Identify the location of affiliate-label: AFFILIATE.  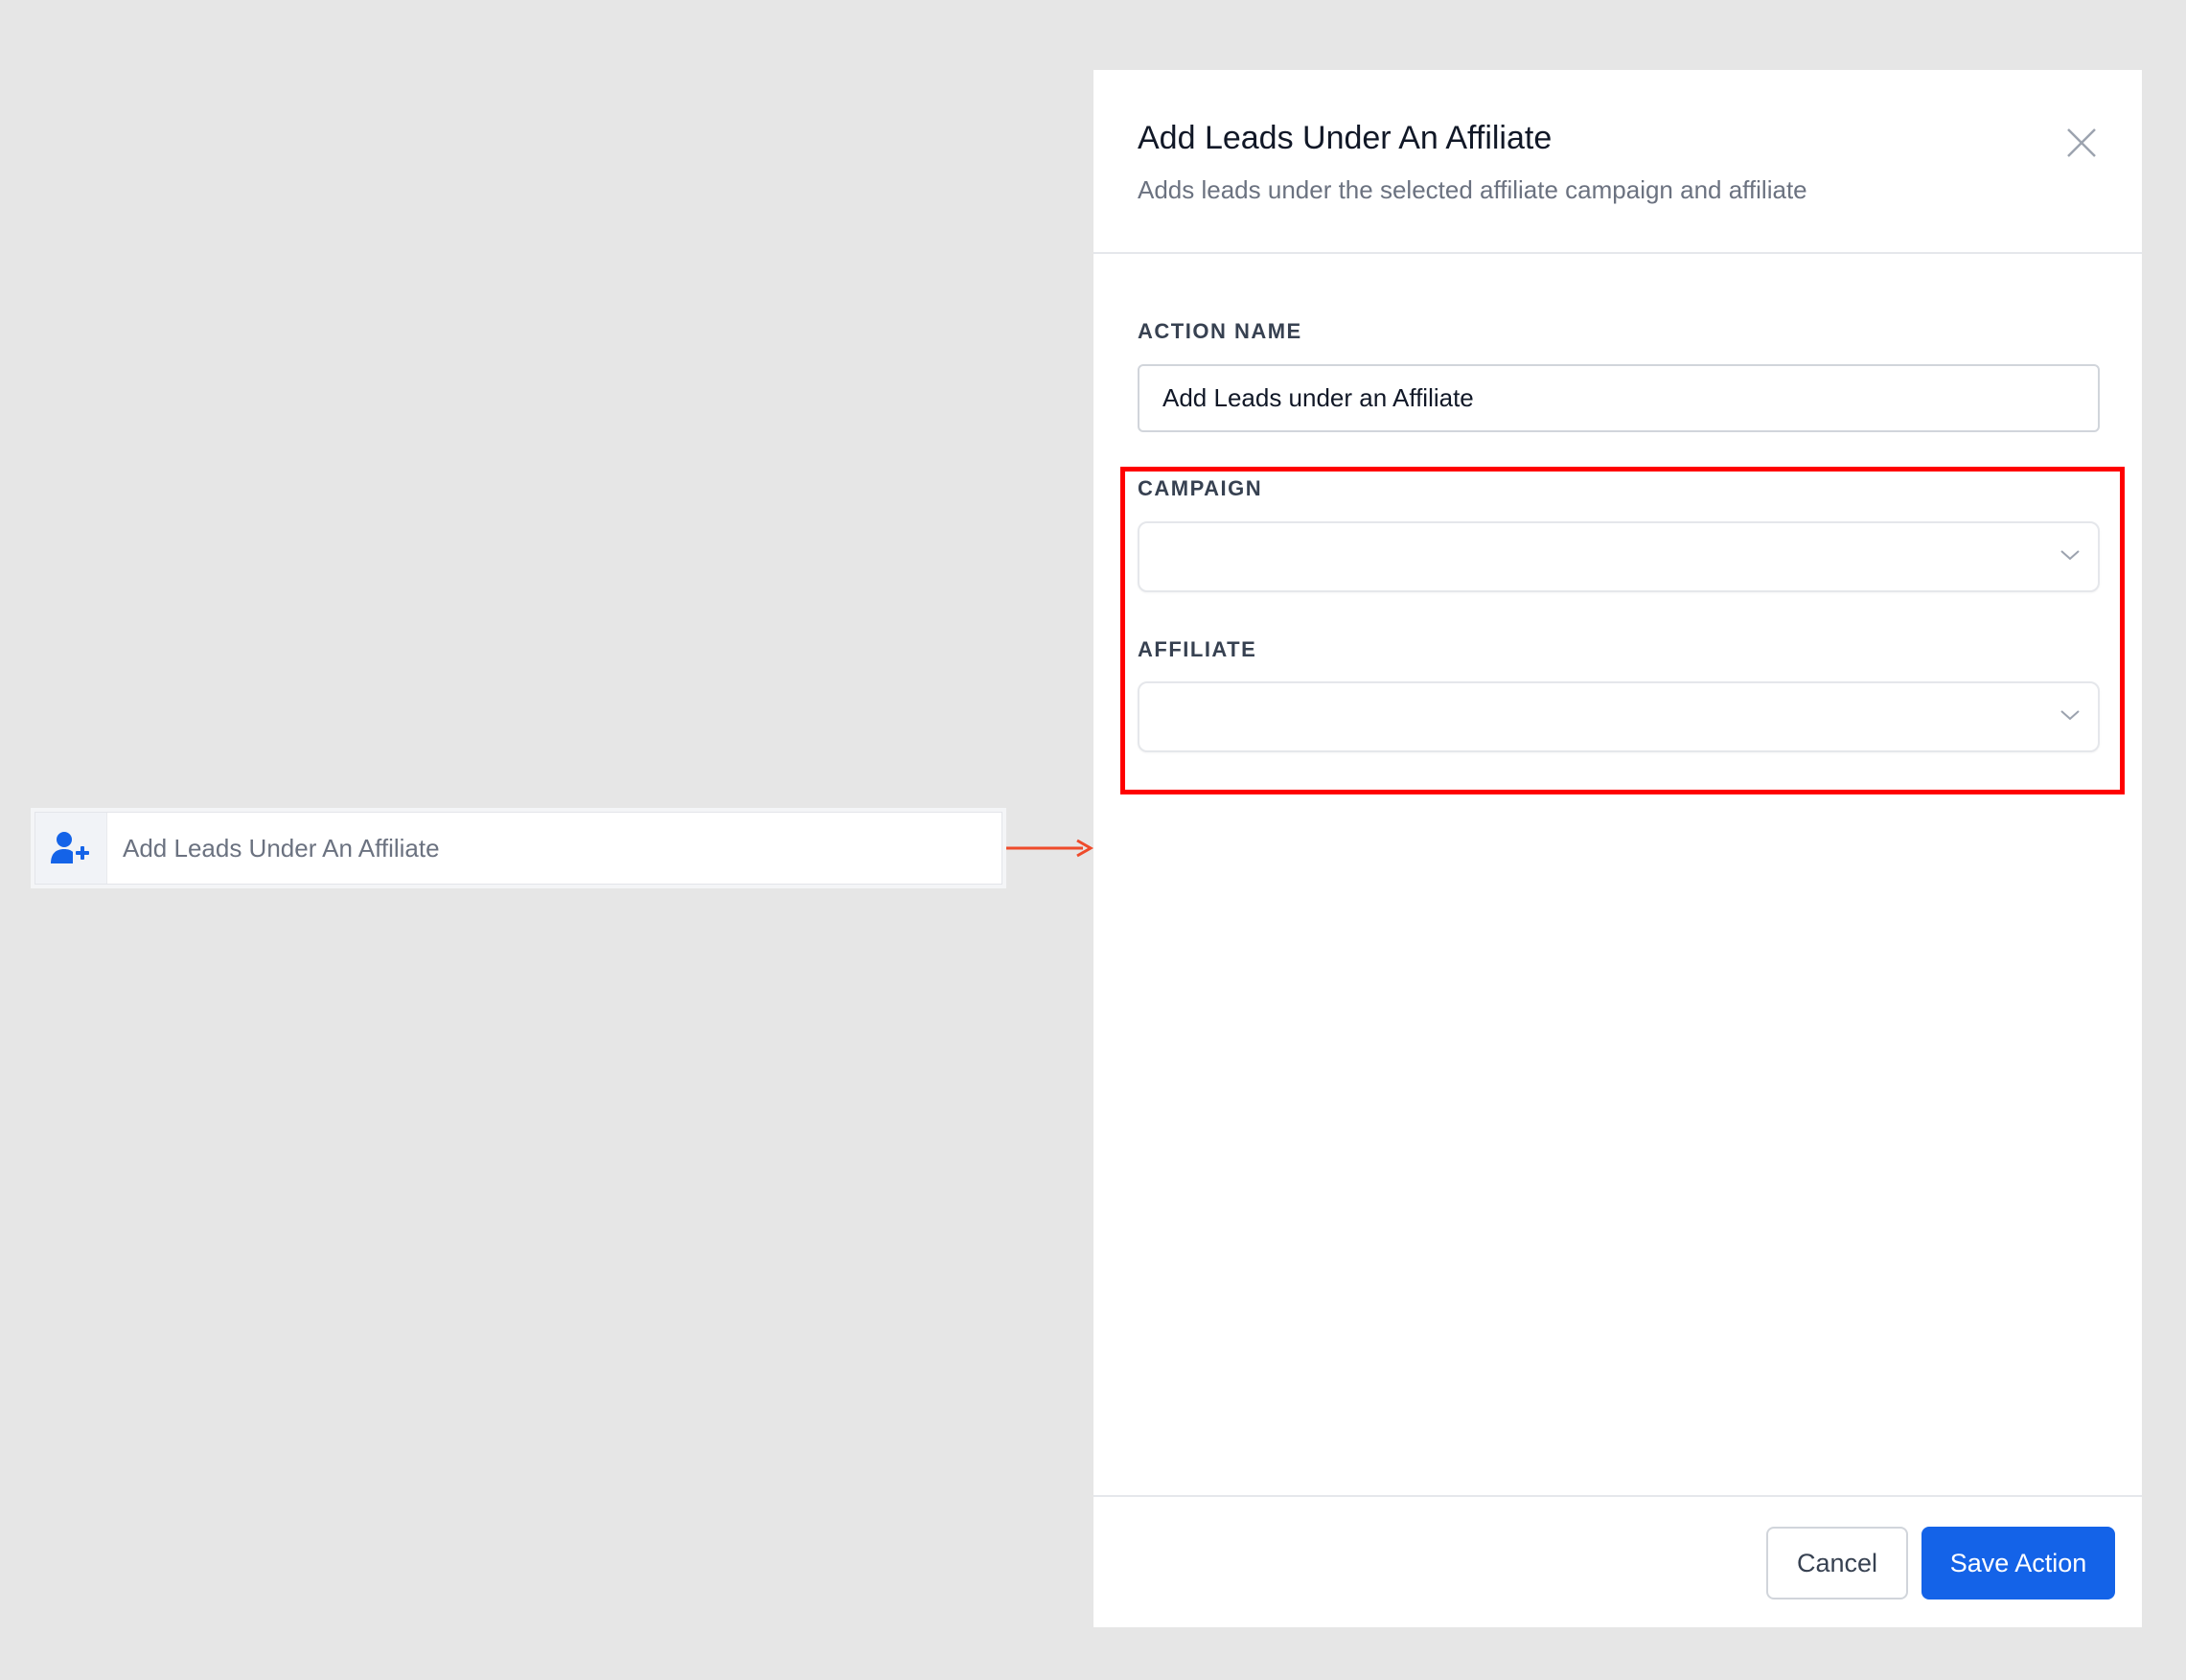
(1197, 649).